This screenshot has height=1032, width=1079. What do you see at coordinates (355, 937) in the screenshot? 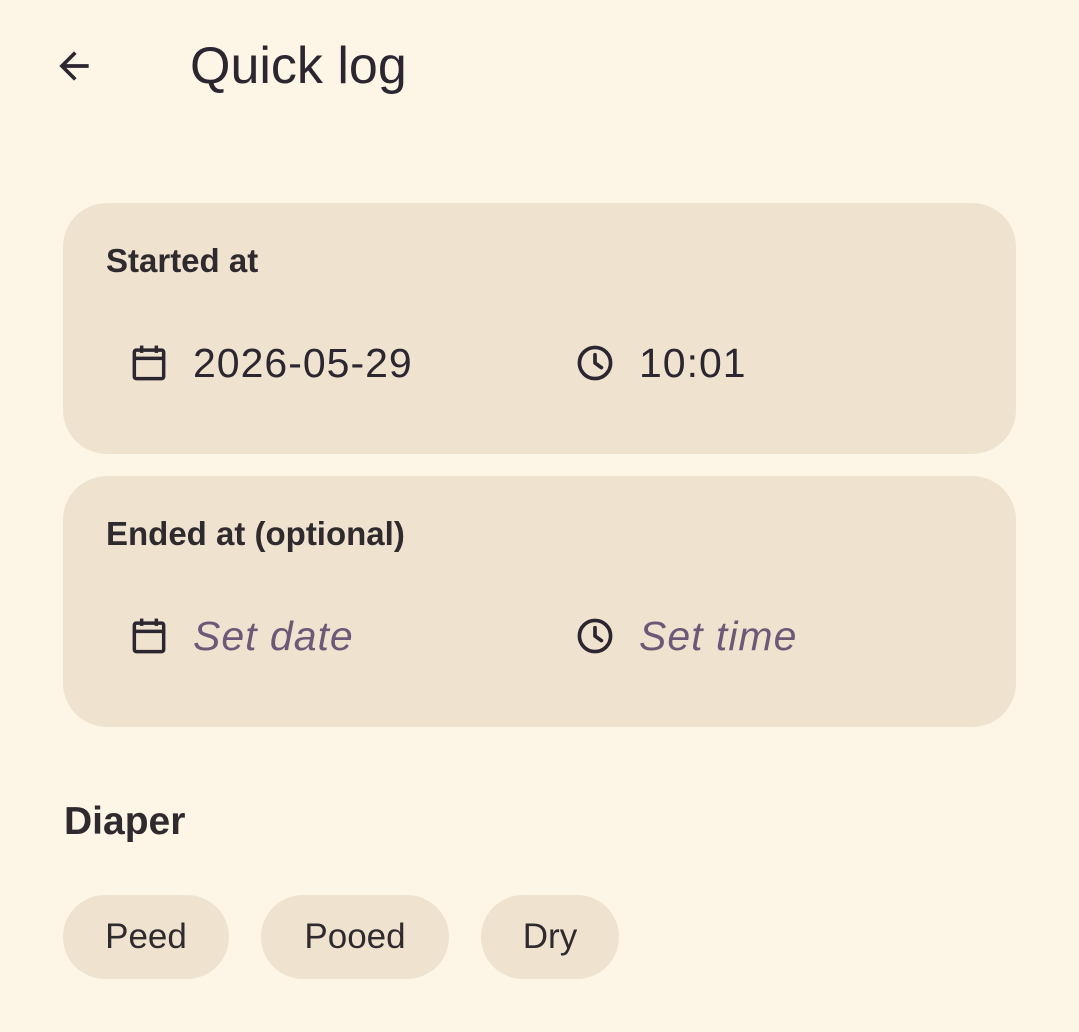
I see `diaper-chip-pooed: Pooed` at bounding box center [355, 937].